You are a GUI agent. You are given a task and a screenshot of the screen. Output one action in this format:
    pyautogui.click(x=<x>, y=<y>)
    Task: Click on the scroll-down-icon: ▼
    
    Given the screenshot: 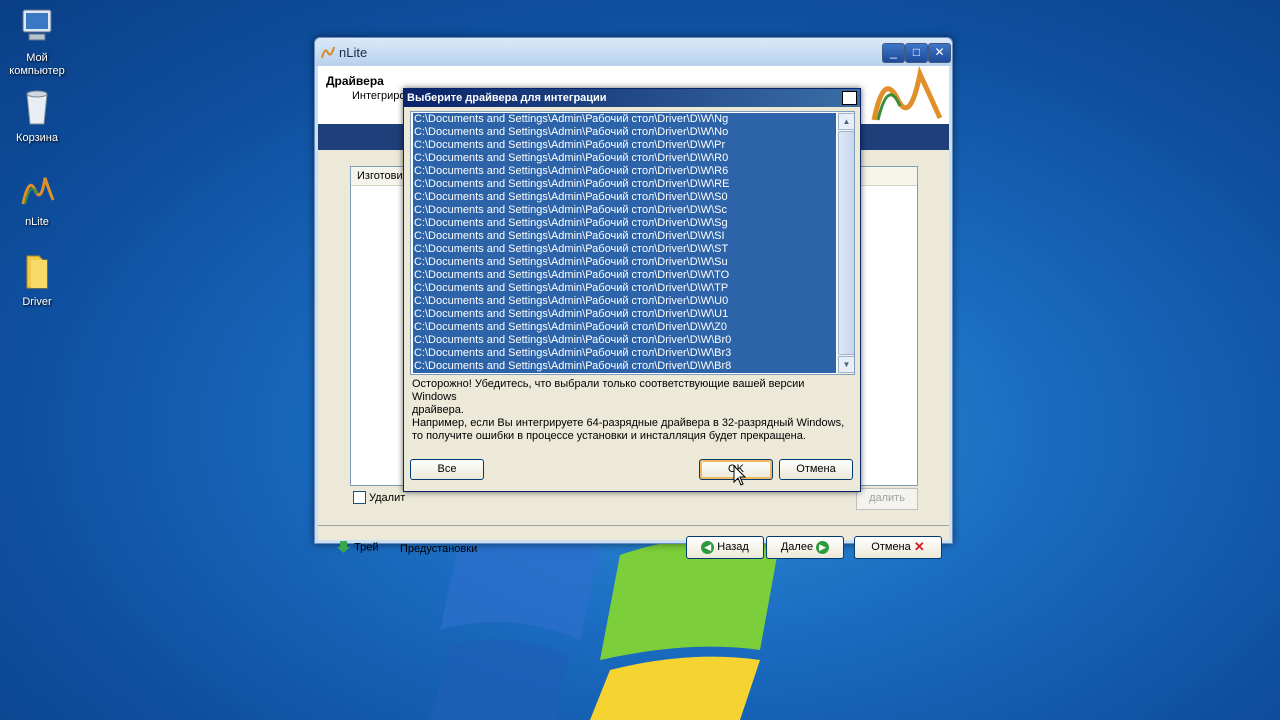 What is the action you would take?
    pyautogui.click(x=846, y=364)
    